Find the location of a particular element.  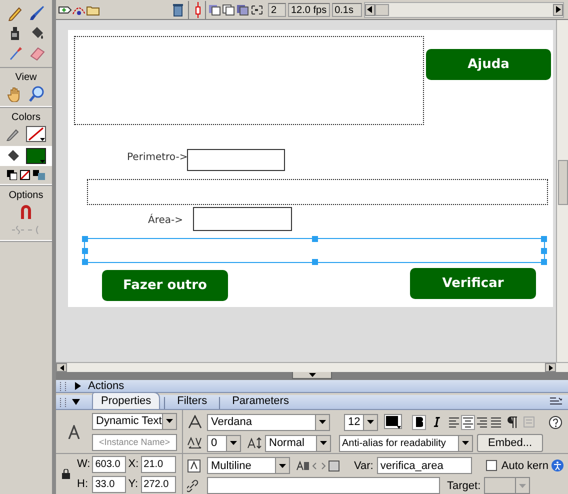

field-label: W: is located at coordinates (83, 464).